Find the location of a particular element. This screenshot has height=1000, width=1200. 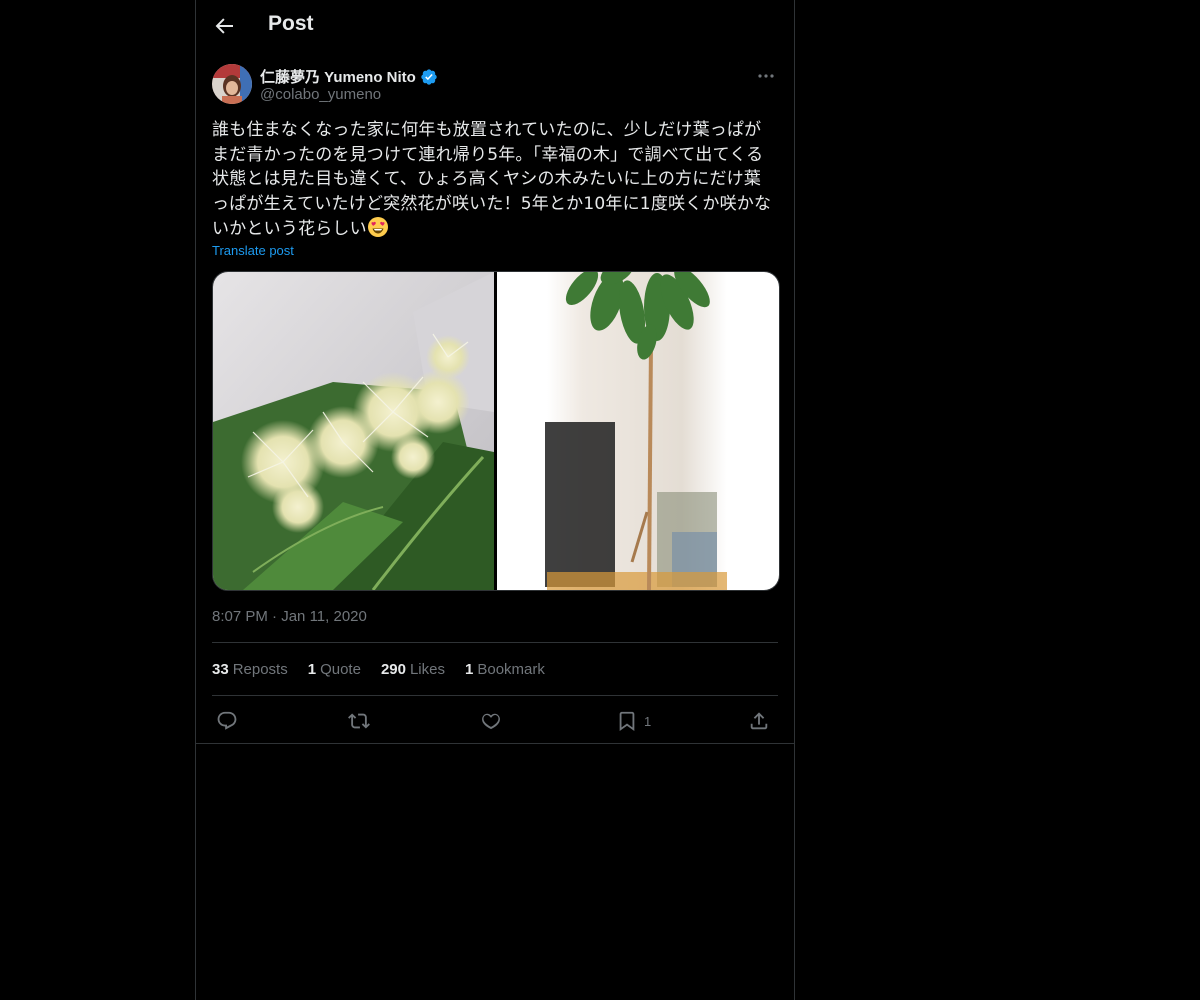

reply-icon is located at coordinates (227, 720).